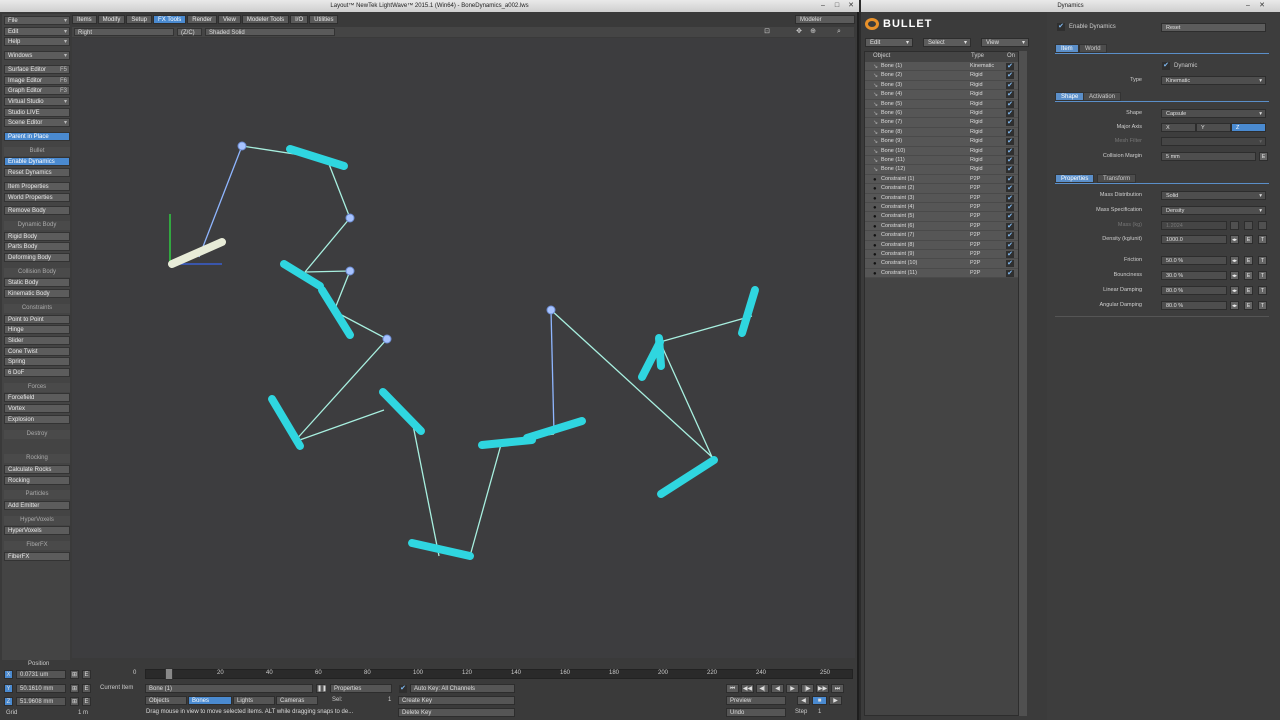 The image size is (1280, 720). Describe the element at coordinates (1213, 27) in the screenshot. I see `reset-button: Reset` at that location.